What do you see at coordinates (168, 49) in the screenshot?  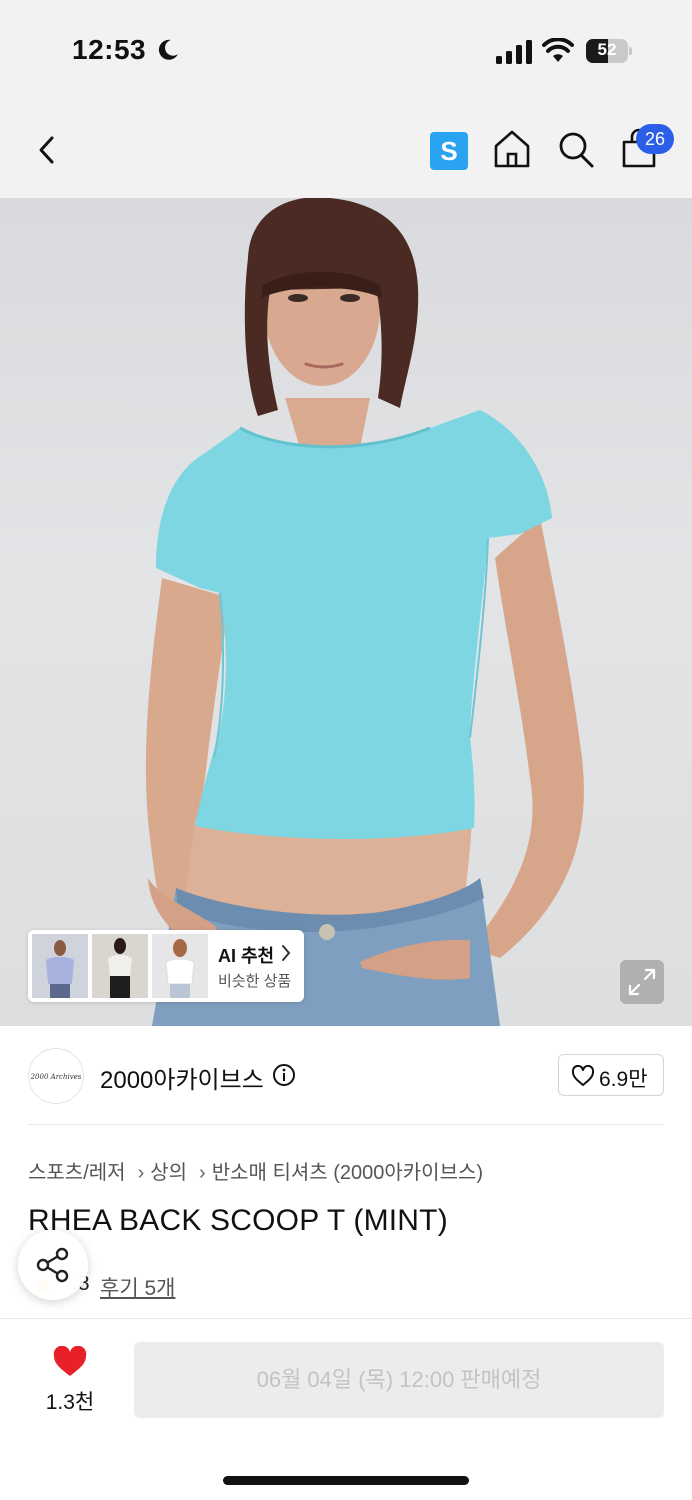 I see `moon-icon` at bounding box center [168, 49].